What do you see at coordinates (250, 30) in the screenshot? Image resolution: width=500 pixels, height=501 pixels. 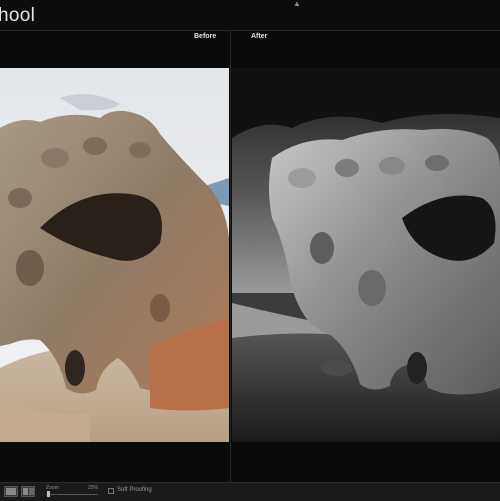 I see `header-divider` at bounding box center [250, 30].